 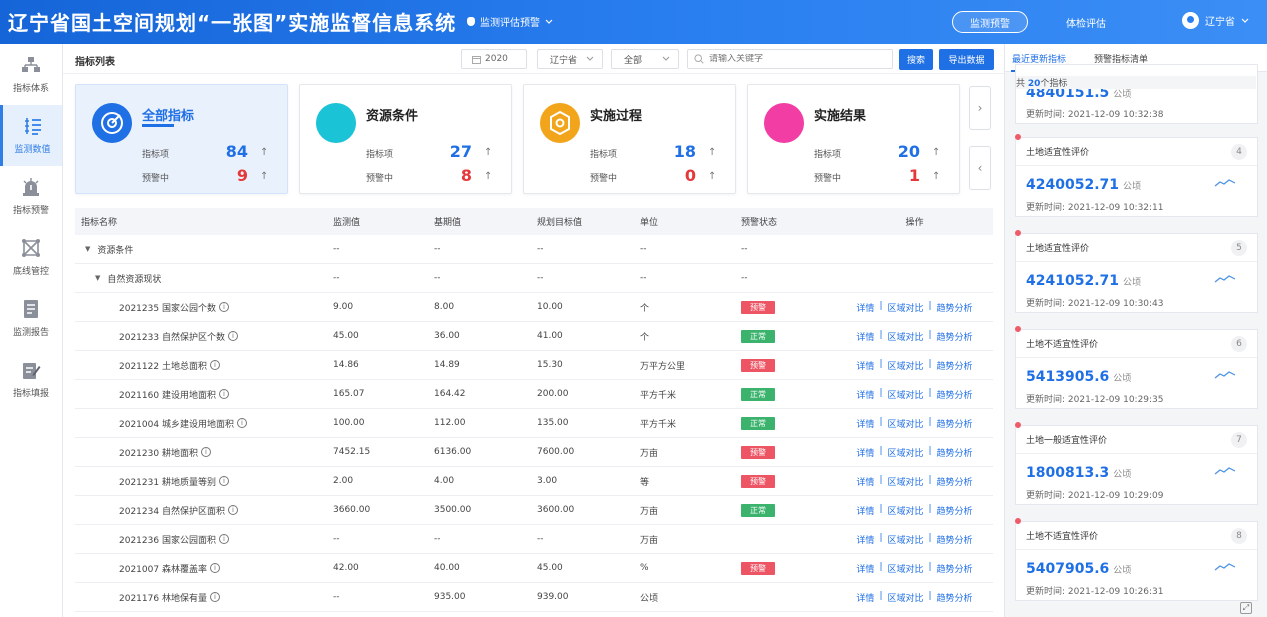 What do you see at coordinates (966, 59) in the screenshot?
I see `export-button: 导出数据` at bounding box center [966, 59].